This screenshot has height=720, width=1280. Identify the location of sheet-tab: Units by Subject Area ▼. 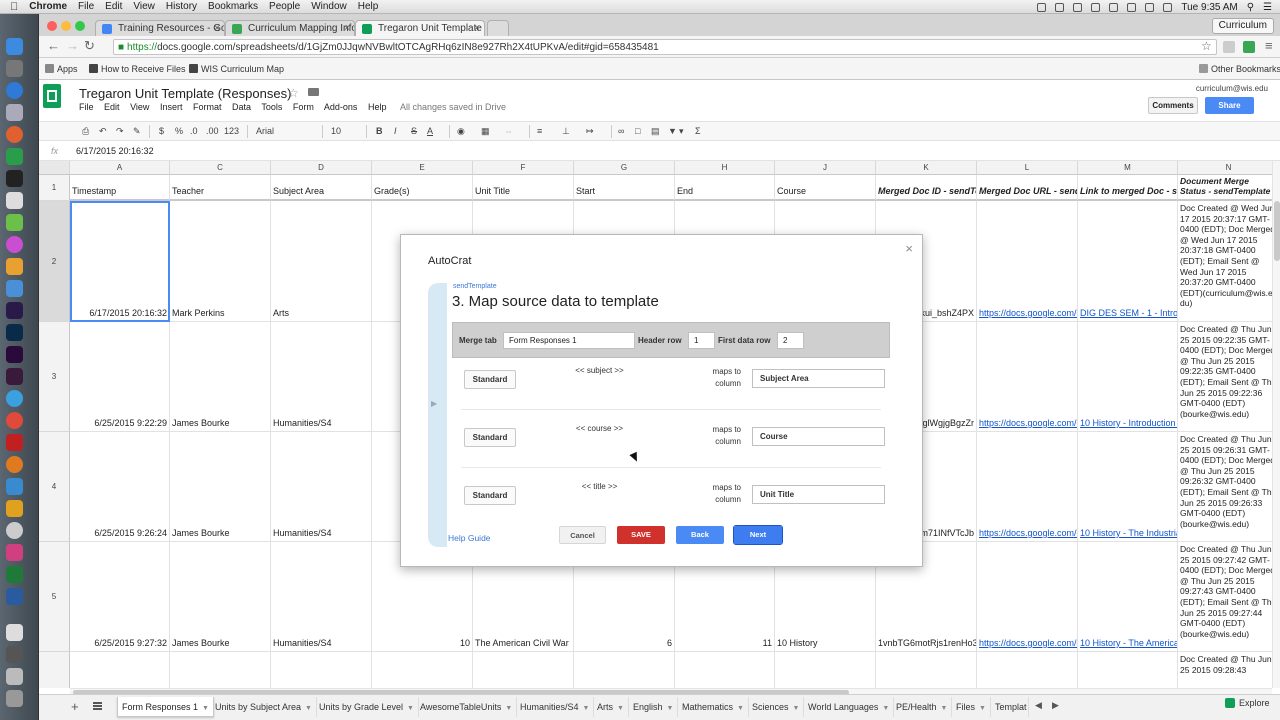
(264, 707).